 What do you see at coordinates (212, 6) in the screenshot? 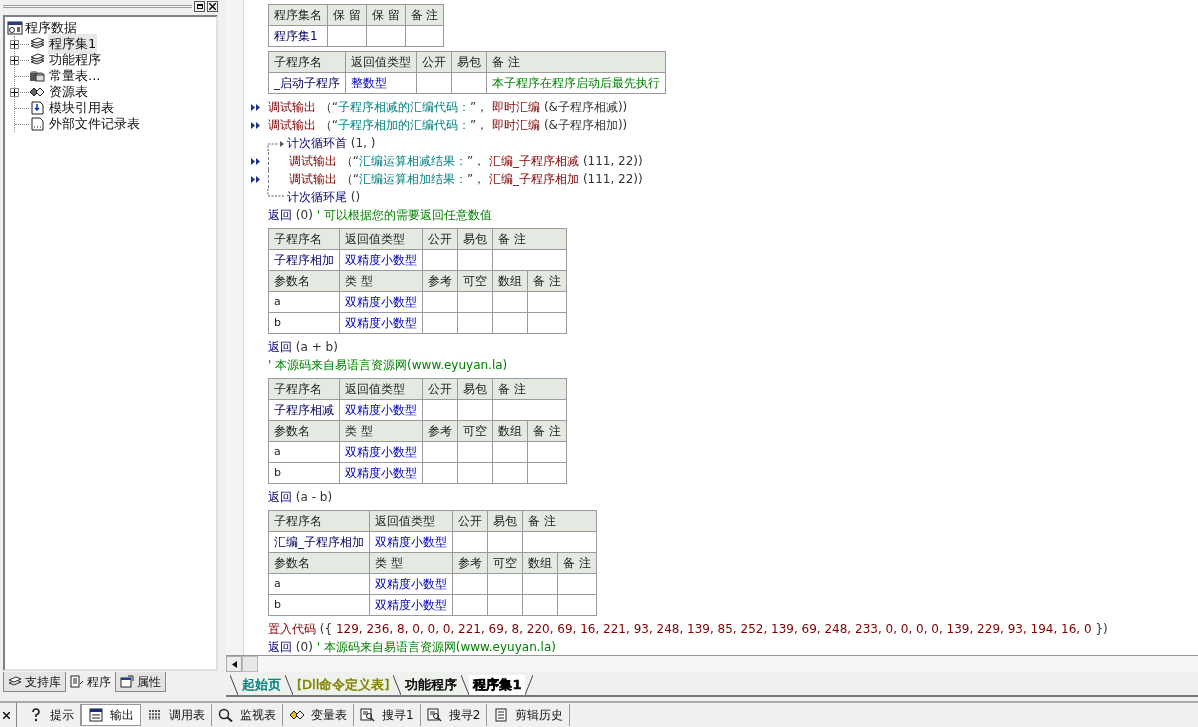
I see `close-button` at bounding box center [212, 6].